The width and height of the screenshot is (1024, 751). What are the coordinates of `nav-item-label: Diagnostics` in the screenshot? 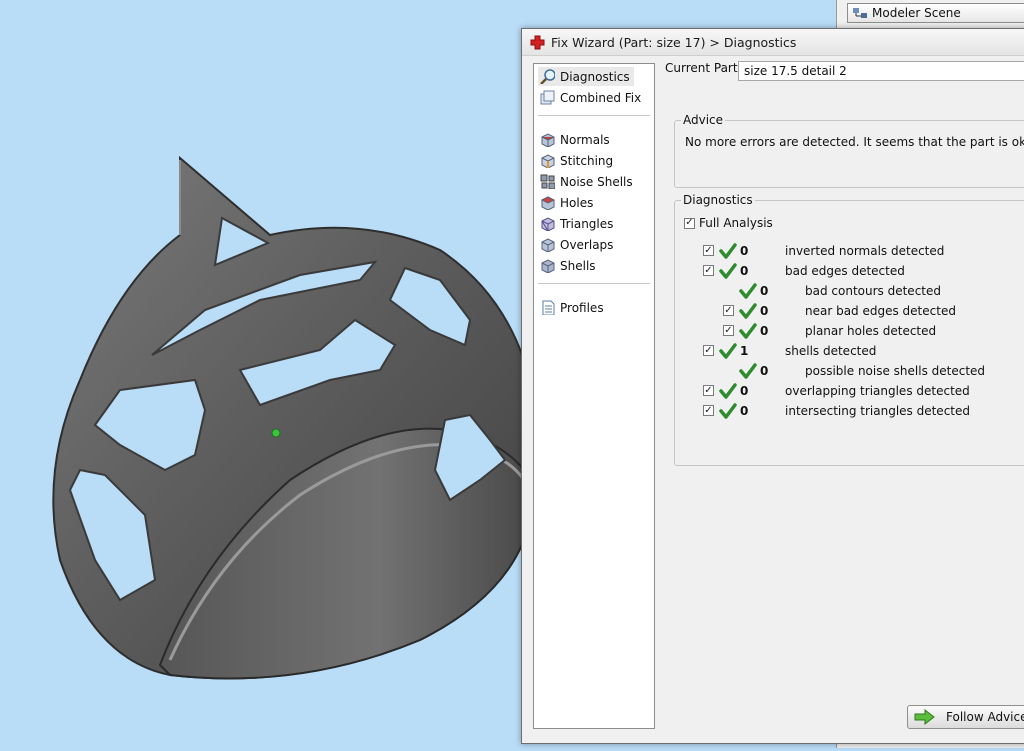 It's located at (595, 76).